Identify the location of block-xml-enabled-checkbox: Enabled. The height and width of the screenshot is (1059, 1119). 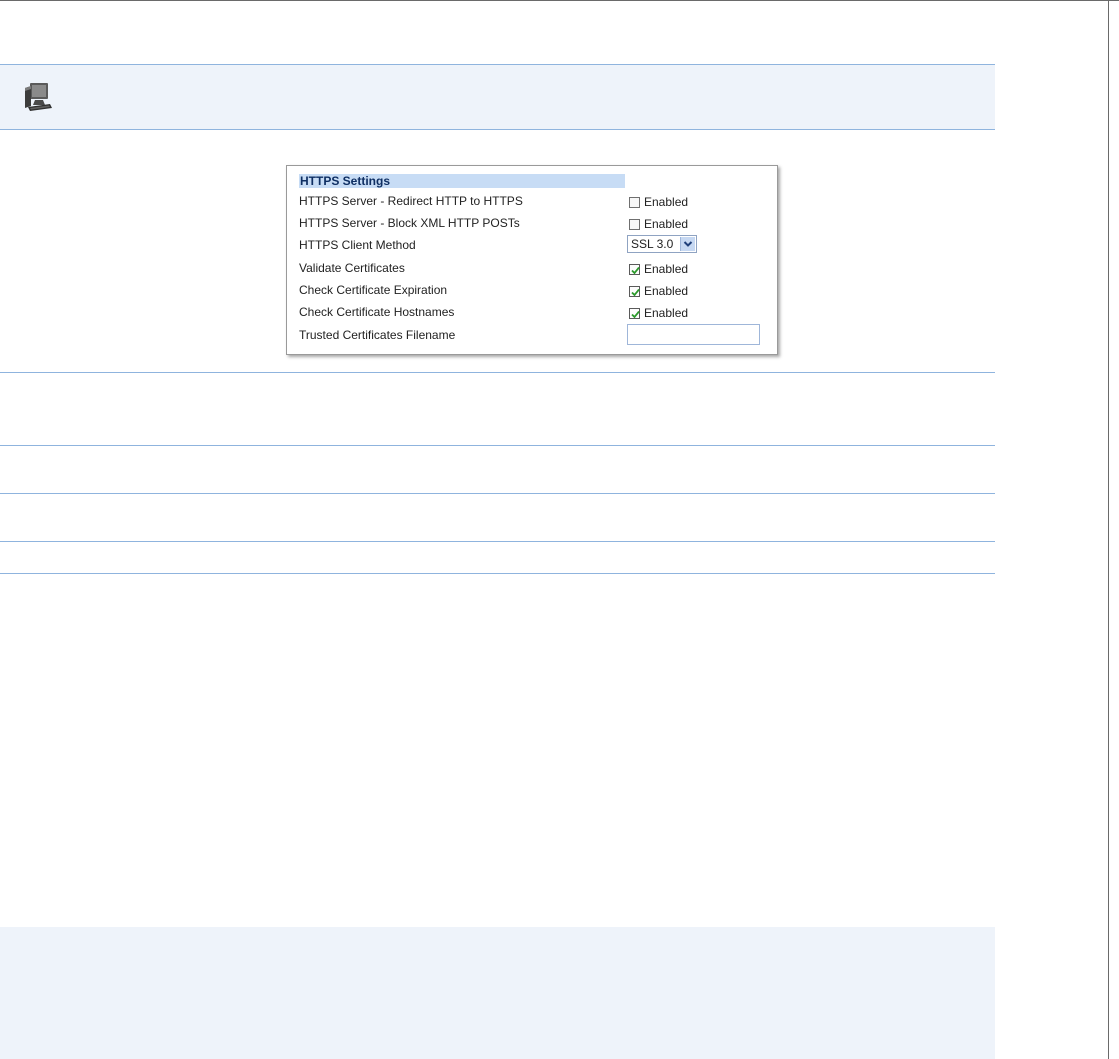
(658, 224).